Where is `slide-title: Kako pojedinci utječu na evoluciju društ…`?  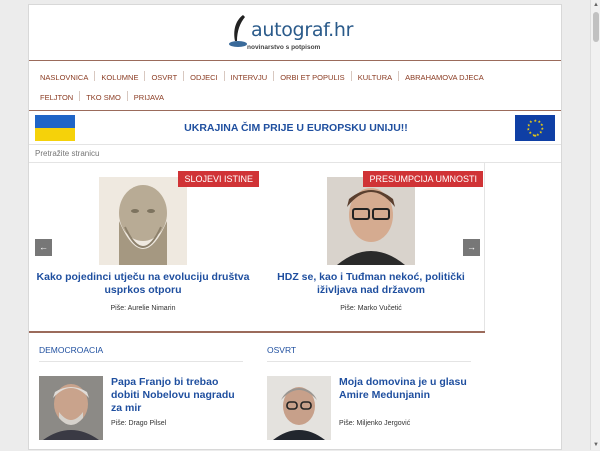
slide-title: Kako pojedinci utječu na evoluciju društ… is located at coordinates (143, 284).